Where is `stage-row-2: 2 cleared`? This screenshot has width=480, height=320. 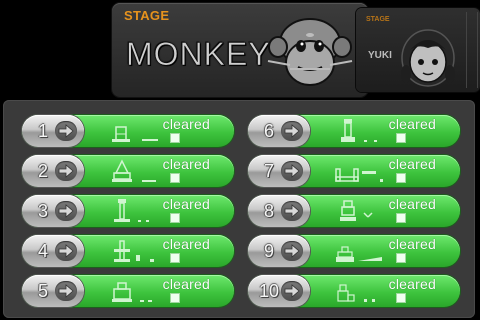
stage-row-2: 2 cleared is located at coordinates (128, 171).